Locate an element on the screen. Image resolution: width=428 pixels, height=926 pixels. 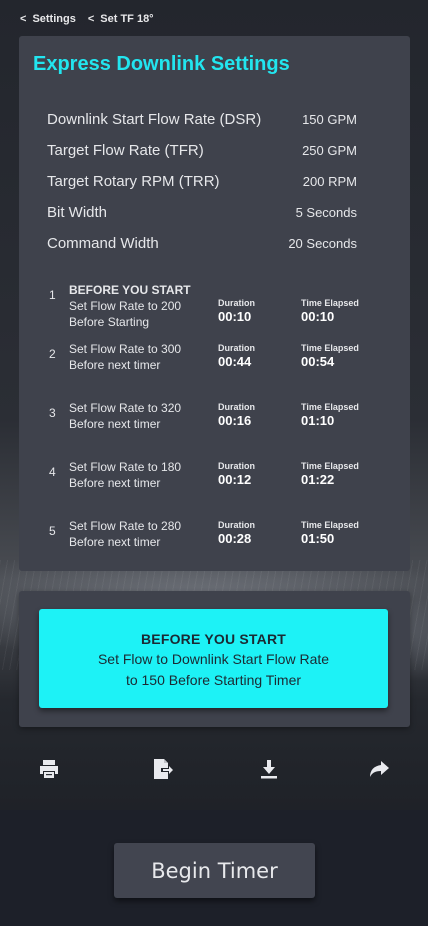
elapsed-value: 01:50 is located at coordinates (318, 538).